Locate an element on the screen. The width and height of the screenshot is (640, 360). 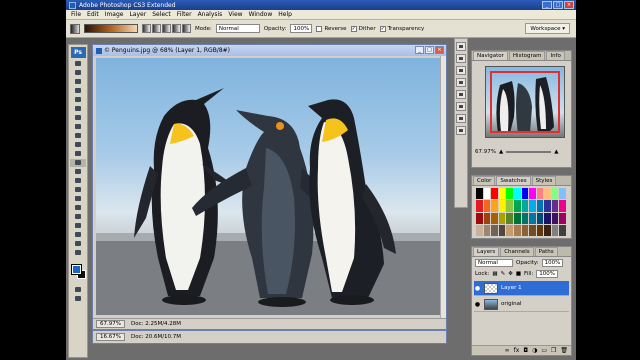
transparency-checkbox: ✓ Transparency is located at coordinates (401, 28).